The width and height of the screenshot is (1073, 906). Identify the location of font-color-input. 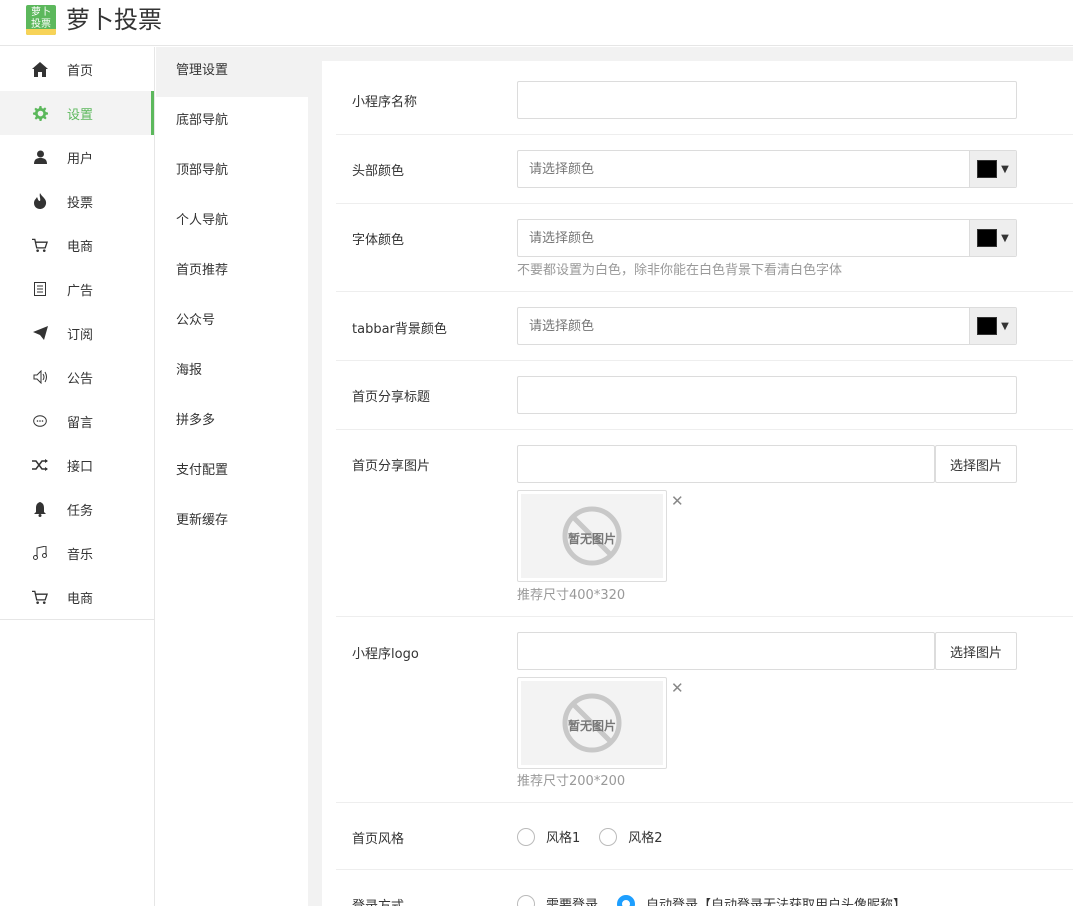
(767, 238).